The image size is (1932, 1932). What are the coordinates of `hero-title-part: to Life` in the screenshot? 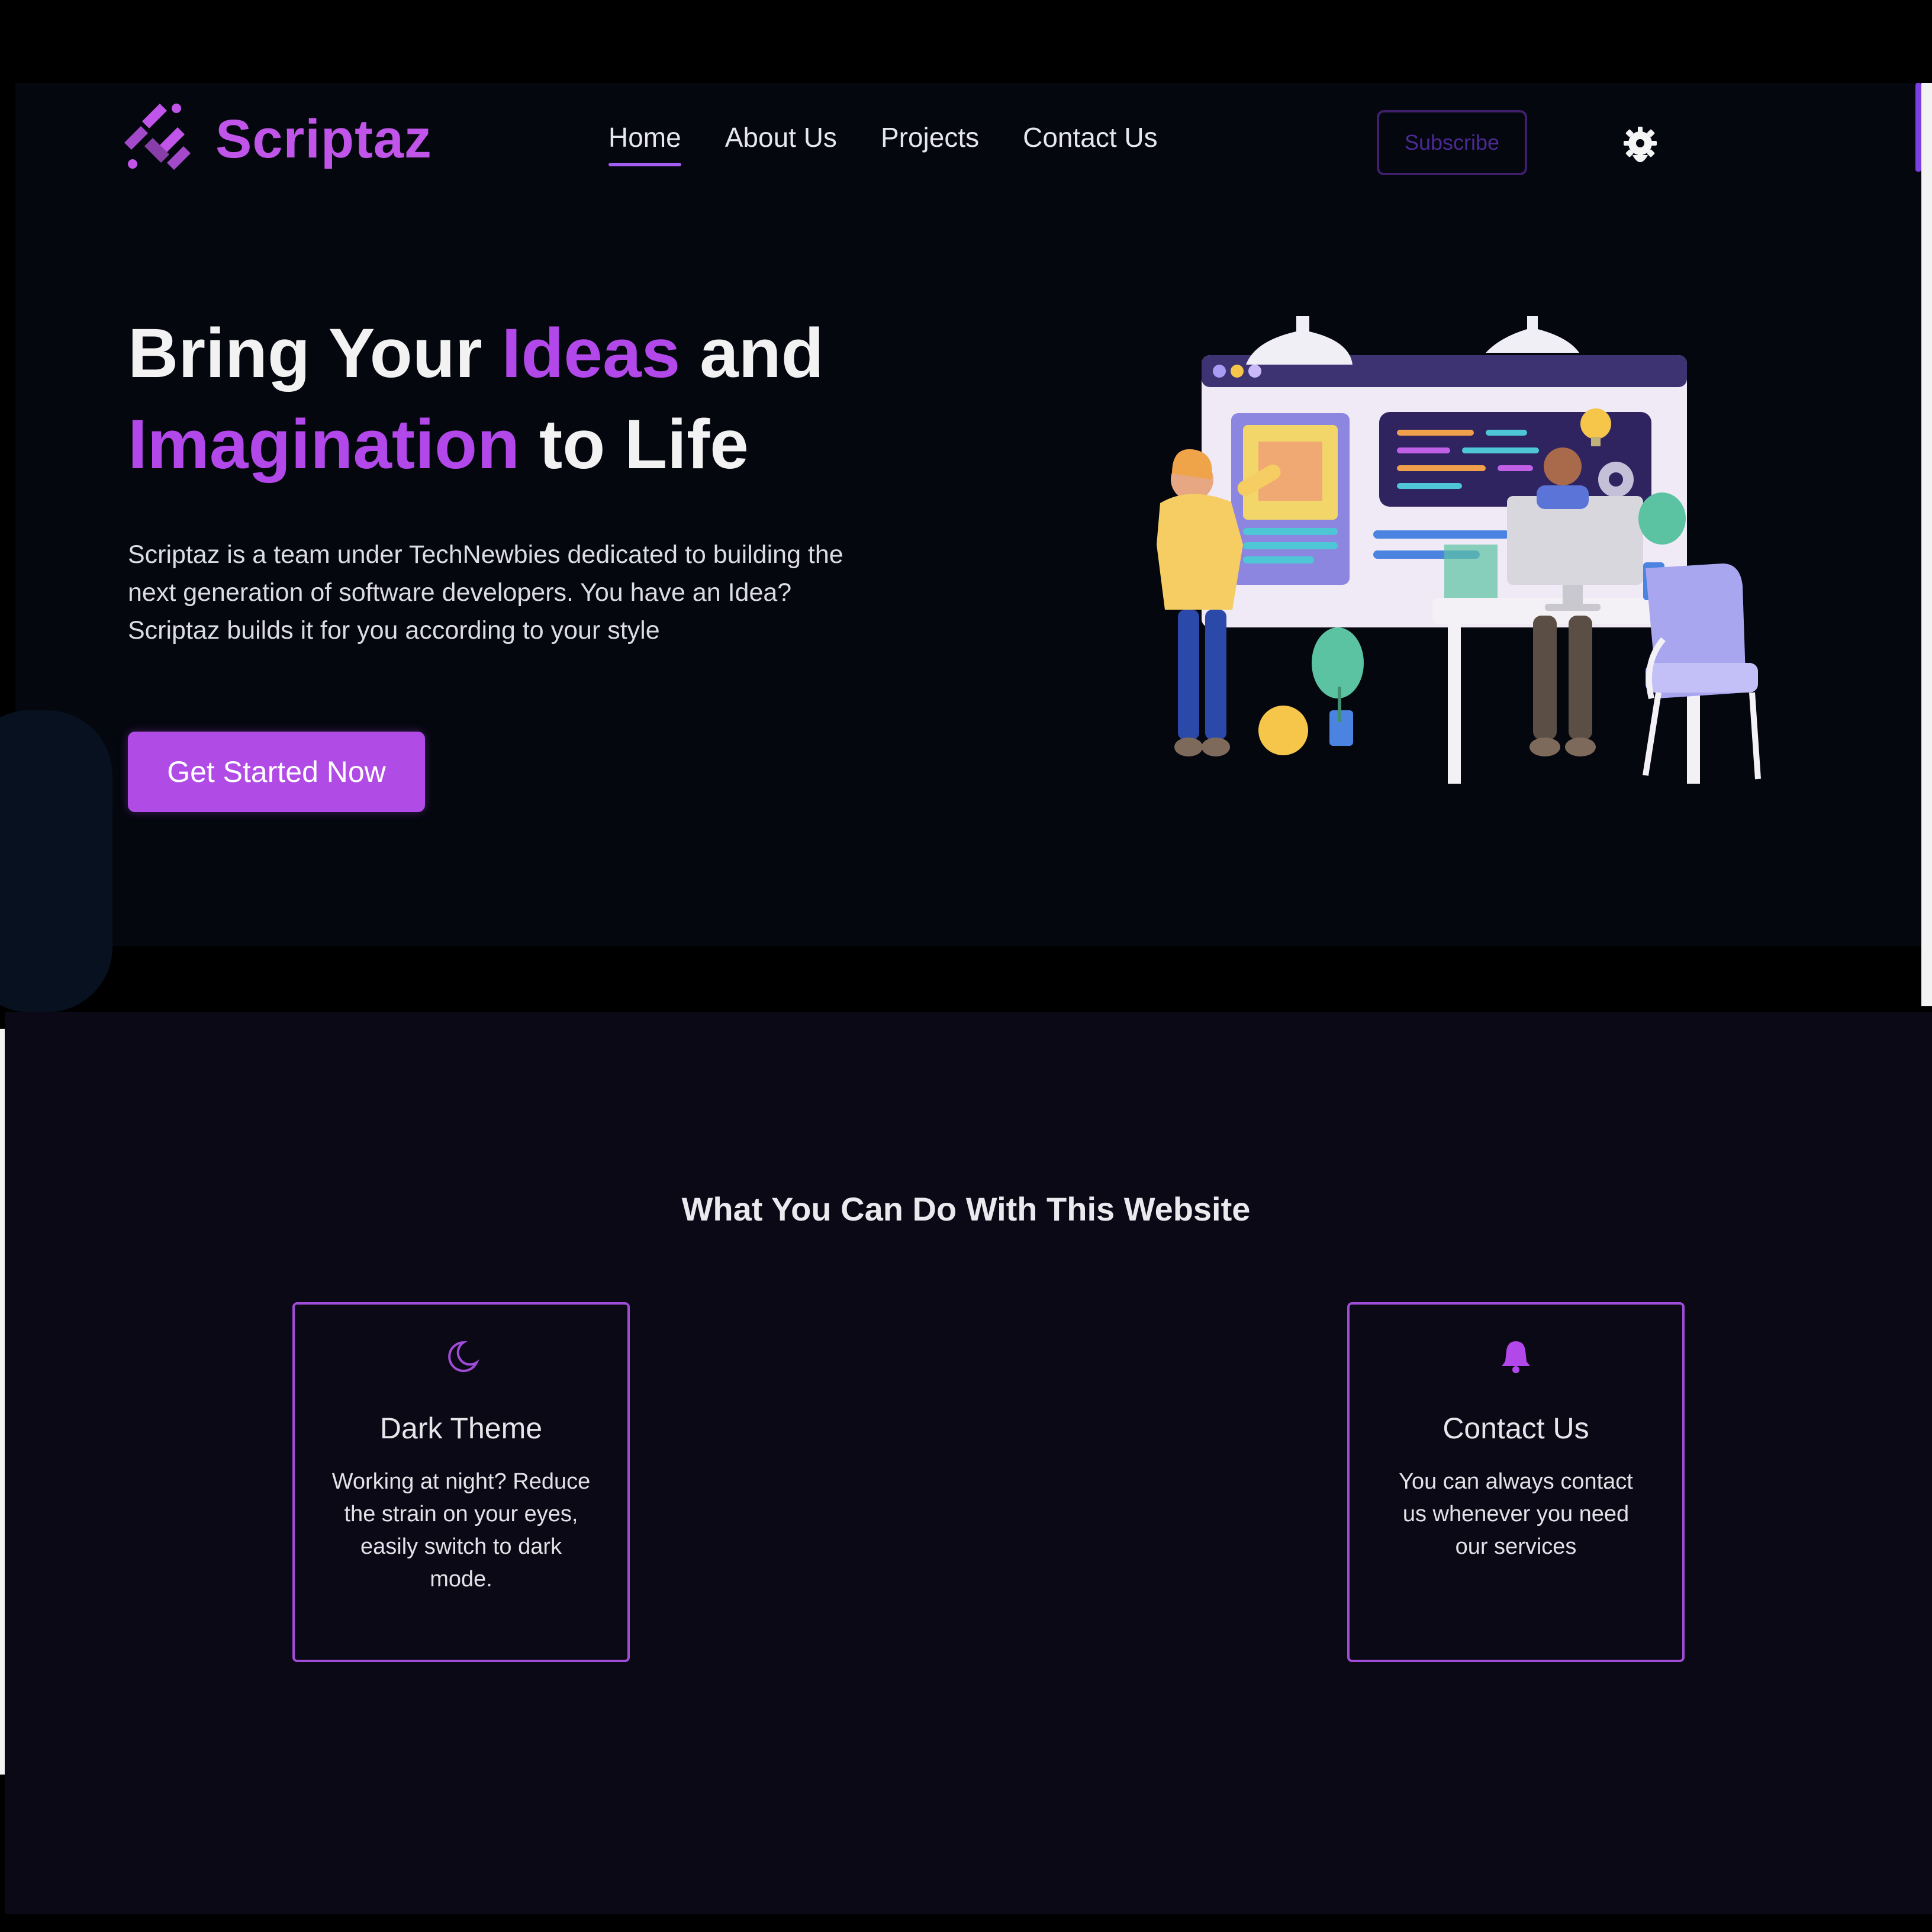 It's located at (635, 445).